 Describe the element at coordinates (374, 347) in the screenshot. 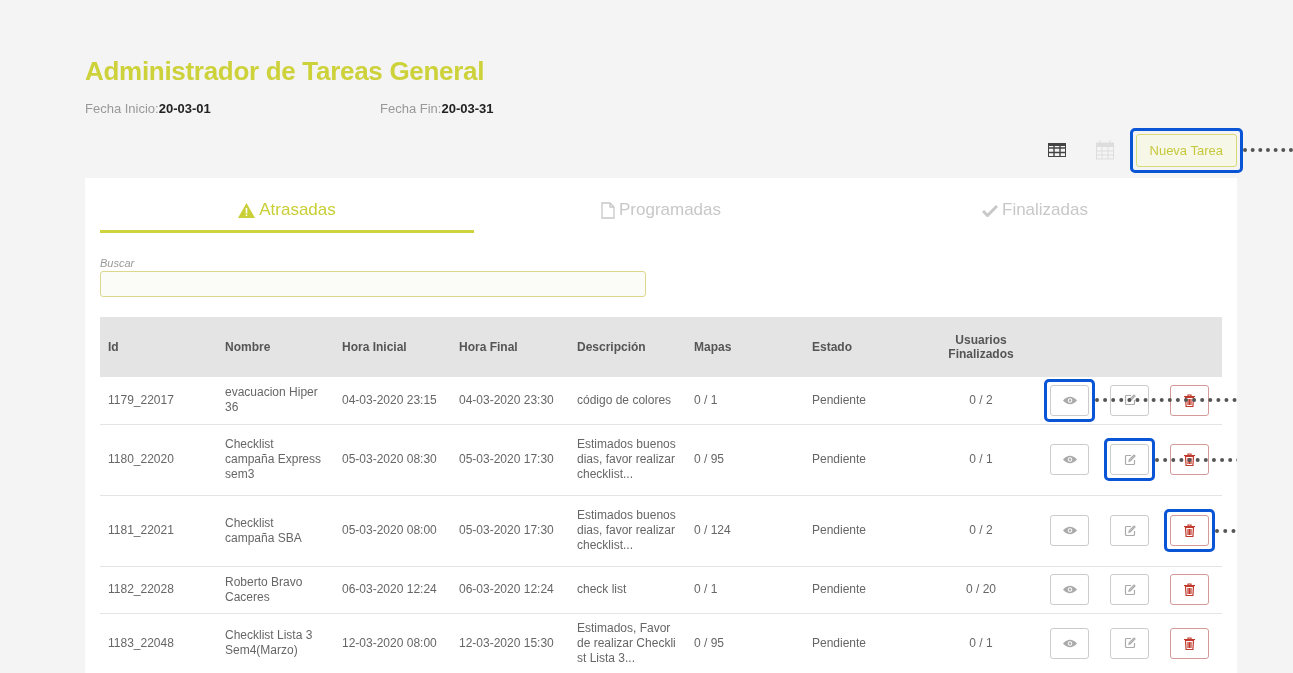

I see `column-header: Hora Inicial` at that location.